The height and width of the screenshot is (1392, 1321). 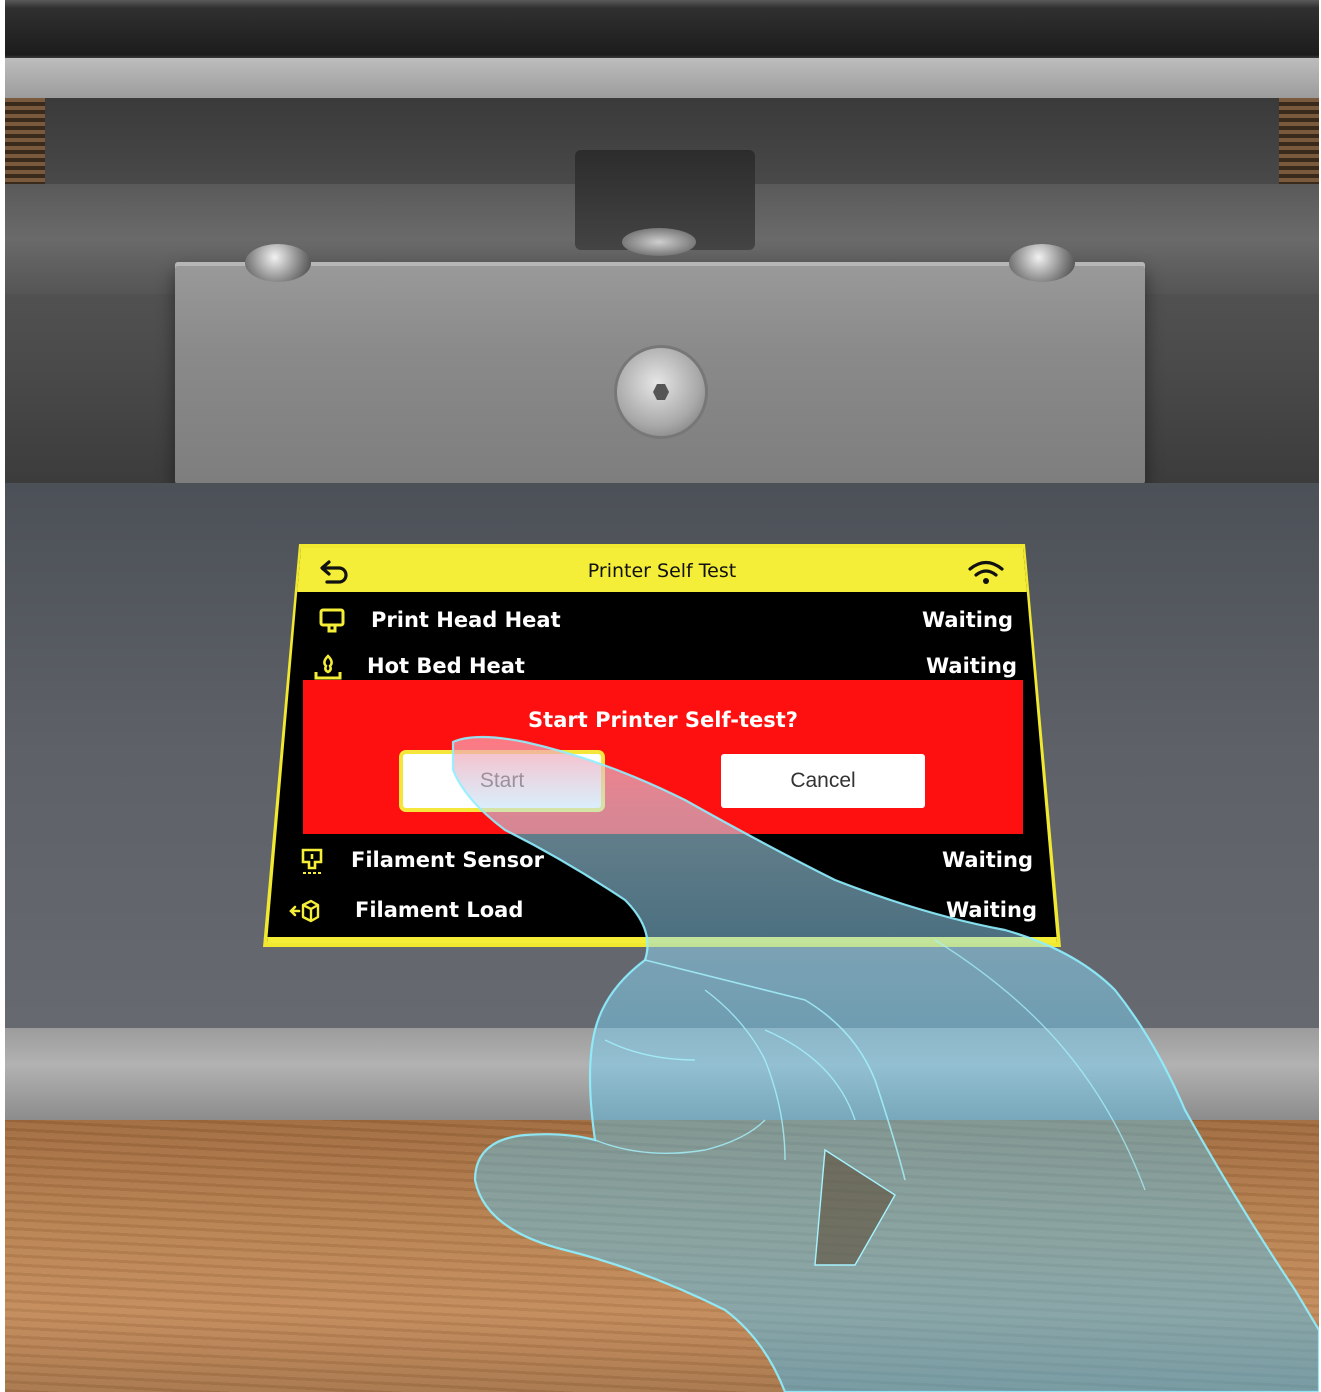 What do you see at coordinates (662, 78) in the screenshot?
I see `printer-light-bar` at bounding box center [662, 78].